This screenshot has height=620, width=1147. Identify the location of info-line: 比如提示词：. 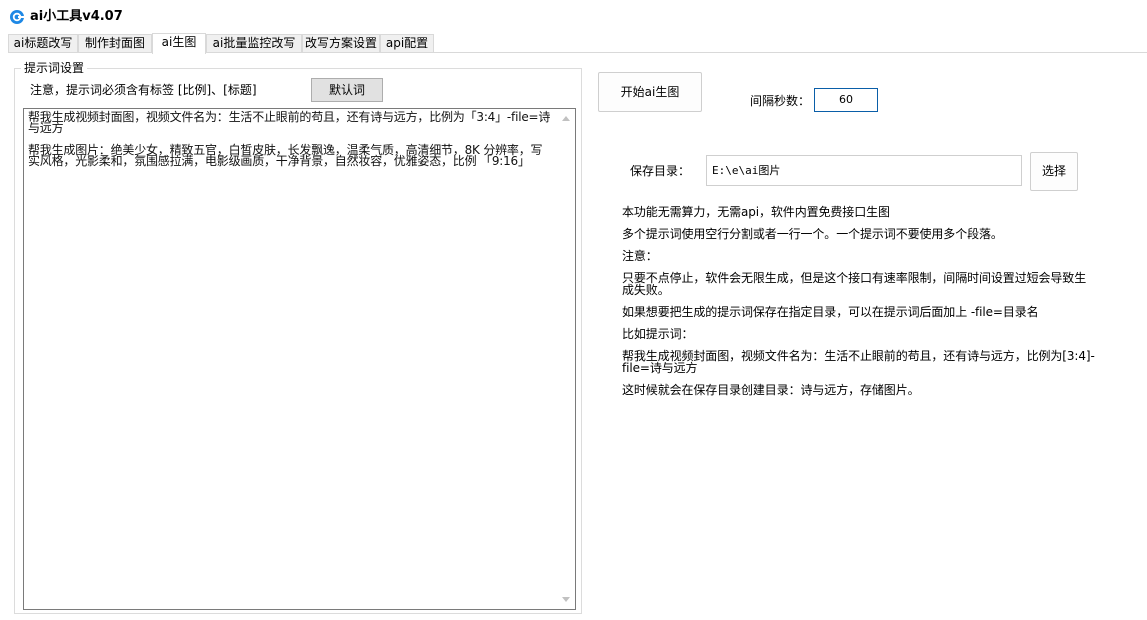
(658, 334).